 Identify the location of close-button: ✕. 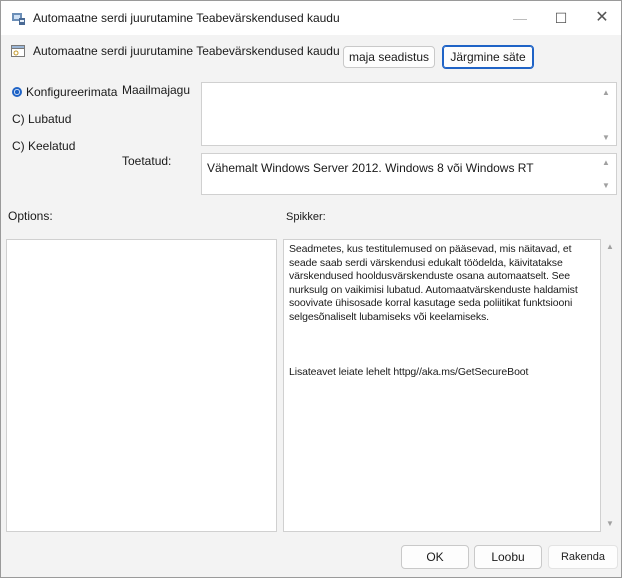
(602, 18).